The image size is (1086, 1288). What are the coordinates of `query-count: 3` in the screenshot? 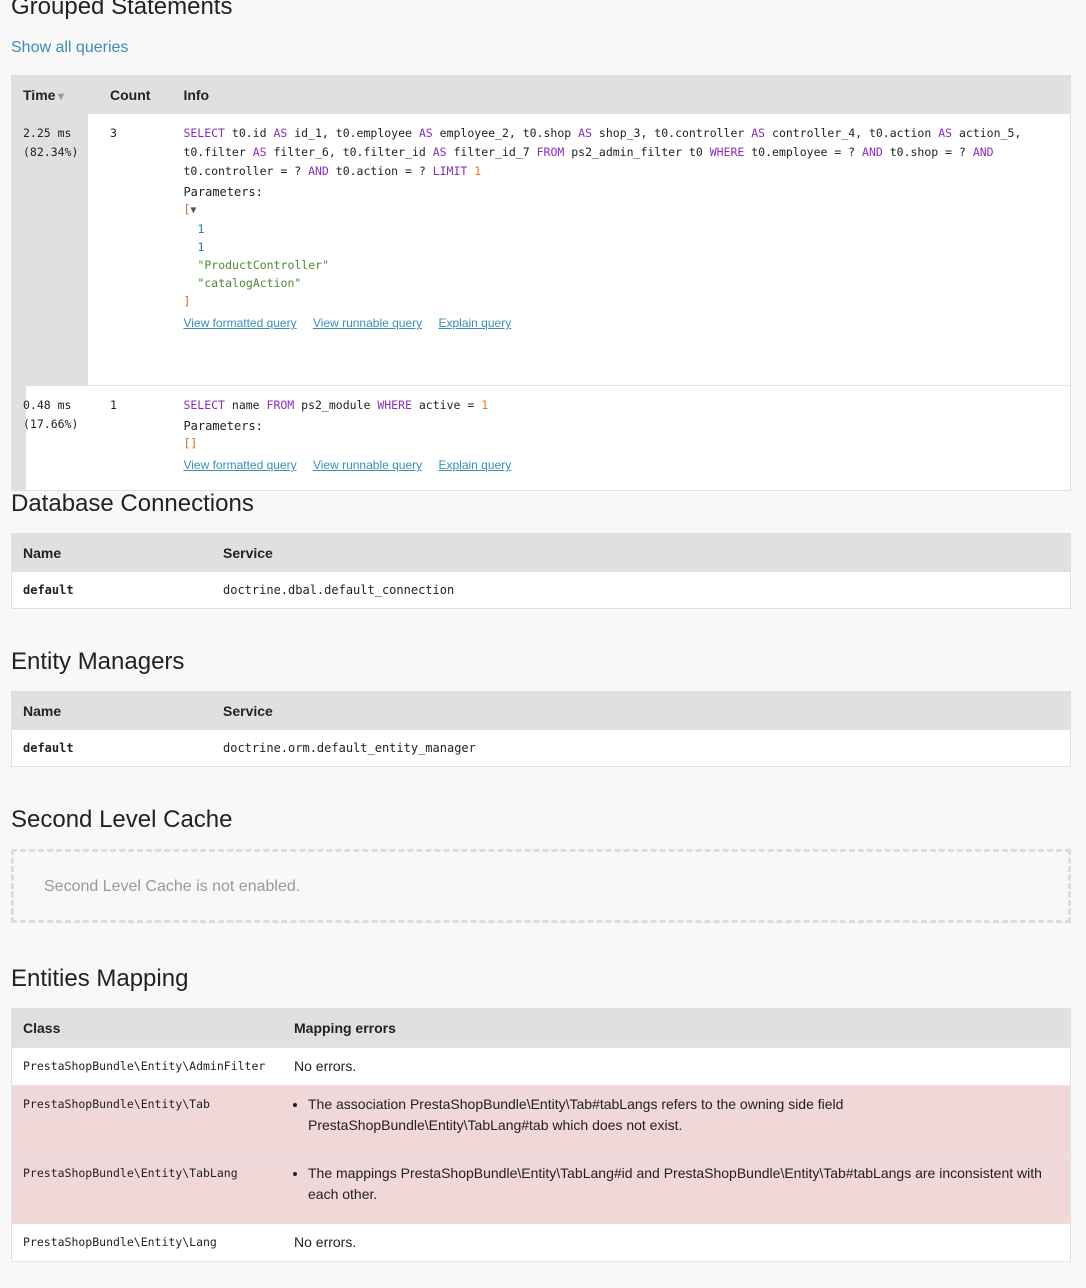 It's located at (113, 133).